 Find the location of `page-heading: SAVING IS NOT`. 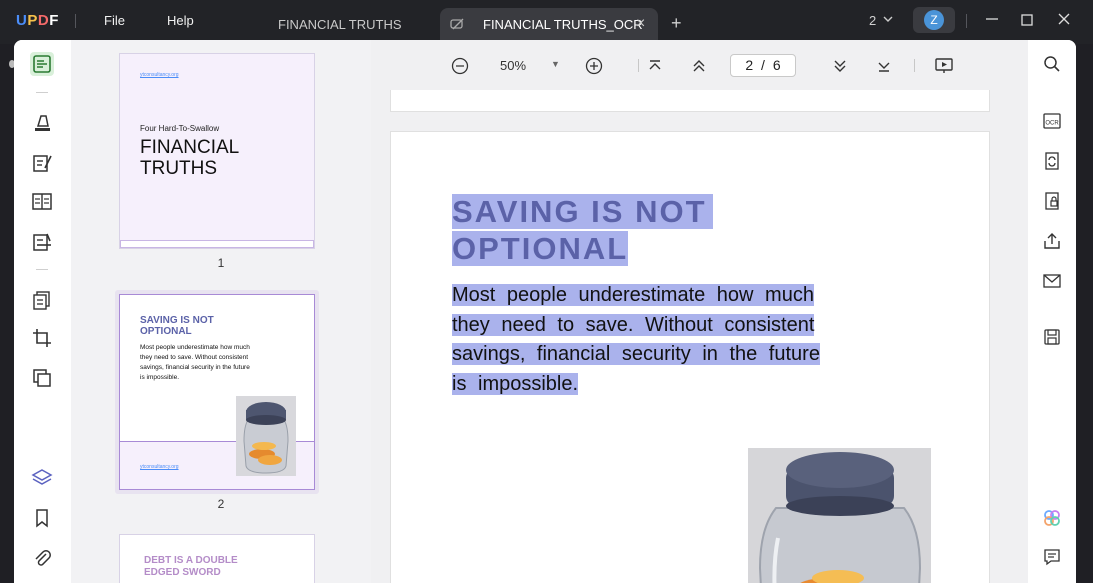

page-heading: SAVING IS NOT is located at coordinates (582, 212).